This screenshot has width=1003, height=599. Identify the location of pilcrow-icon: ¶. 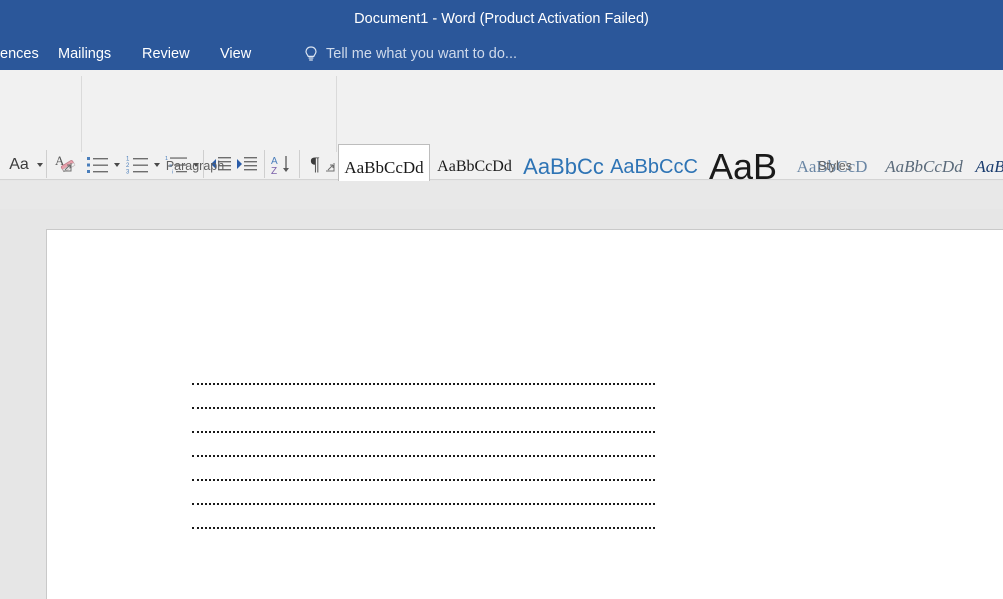
(315, 164).